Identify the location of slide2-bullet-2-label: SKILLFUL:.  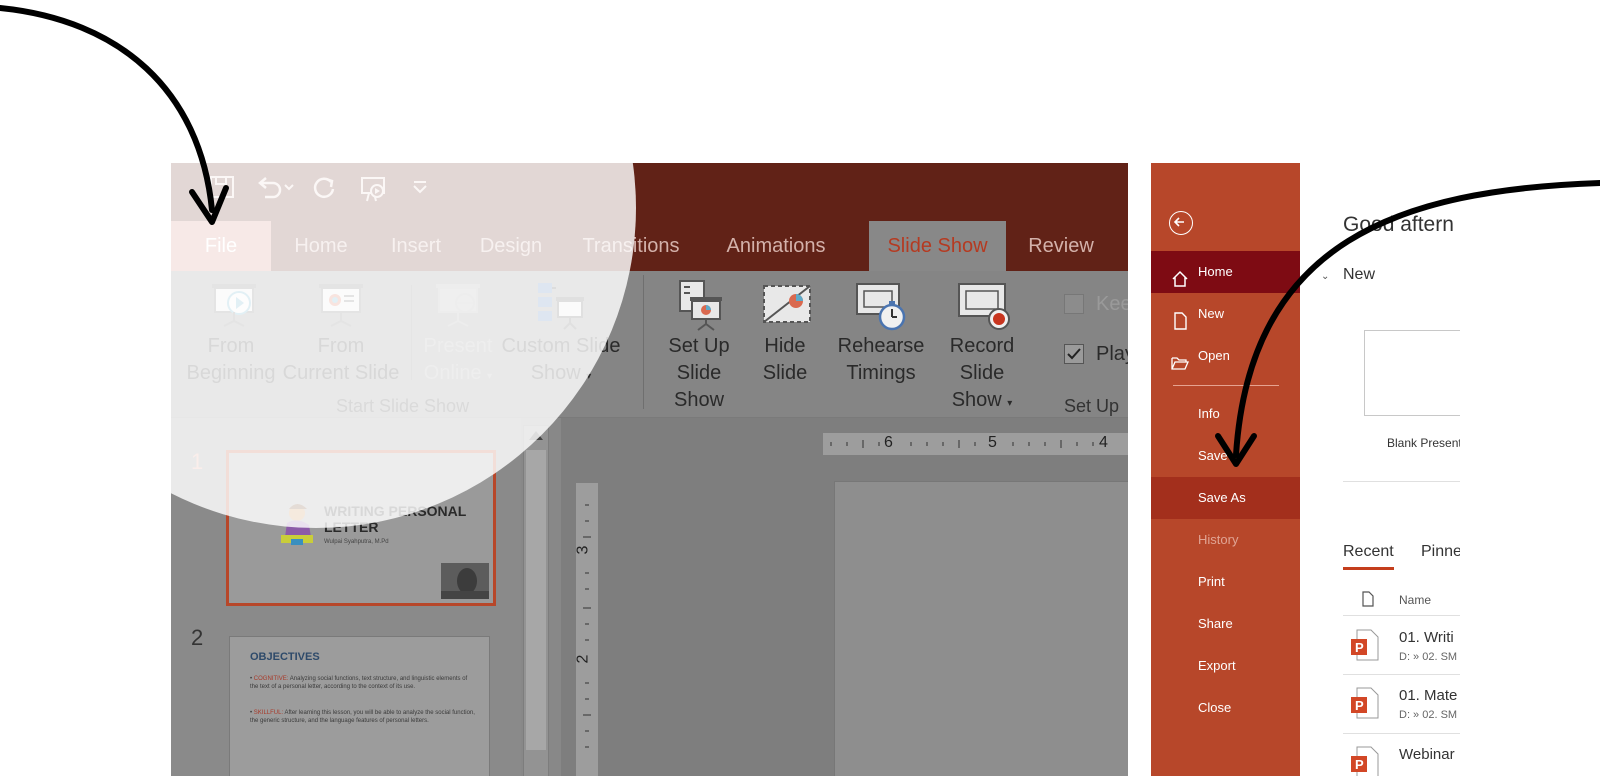
(268, 713).